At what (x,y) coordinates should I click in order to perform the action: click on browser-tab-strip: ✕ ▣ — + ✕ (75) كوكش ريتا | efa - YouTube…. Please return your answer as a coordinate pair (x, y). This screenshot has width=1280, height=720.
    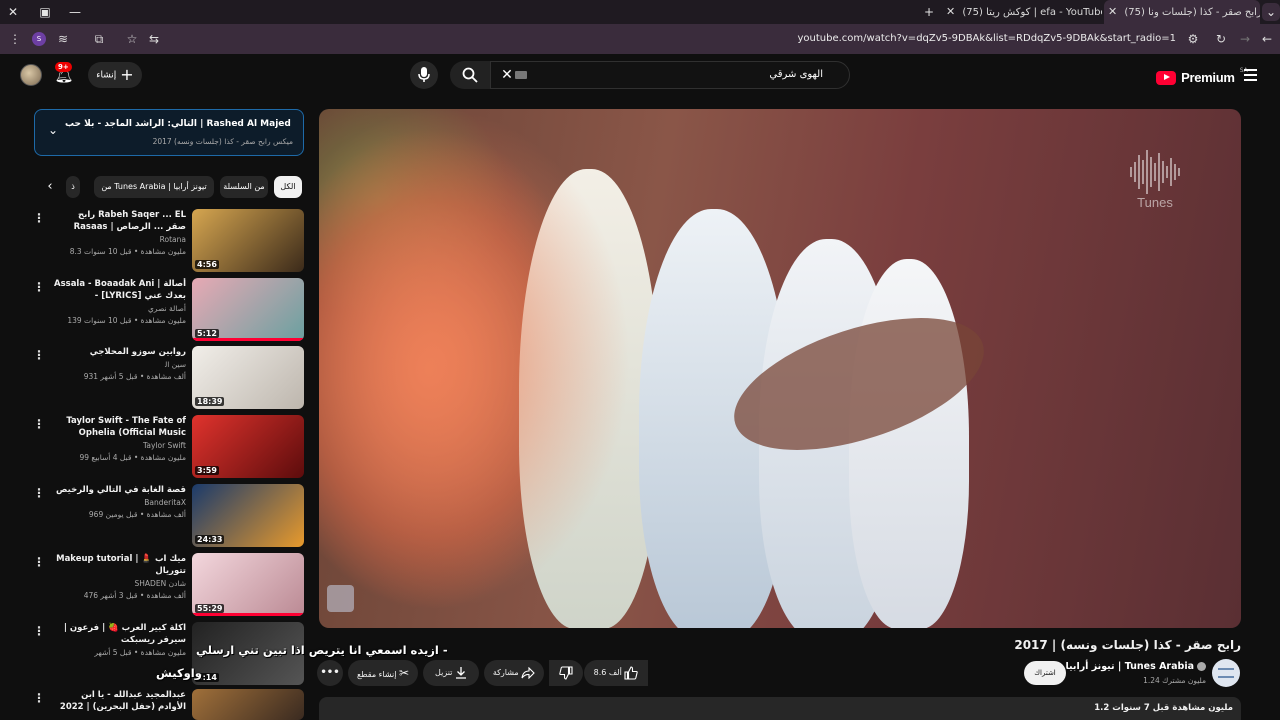
    Looking at the image, I should click on (640, 12).